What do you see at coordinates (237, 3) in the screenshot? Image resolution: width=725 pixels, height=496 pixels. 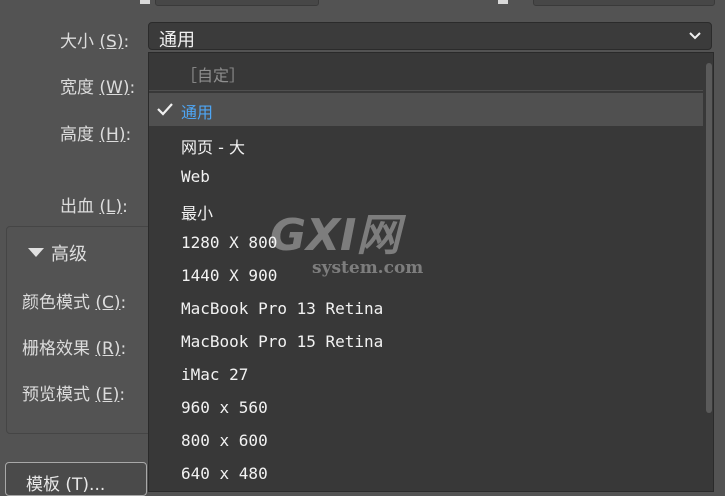 I see `top-field-left` at bounding box center [237, 3].